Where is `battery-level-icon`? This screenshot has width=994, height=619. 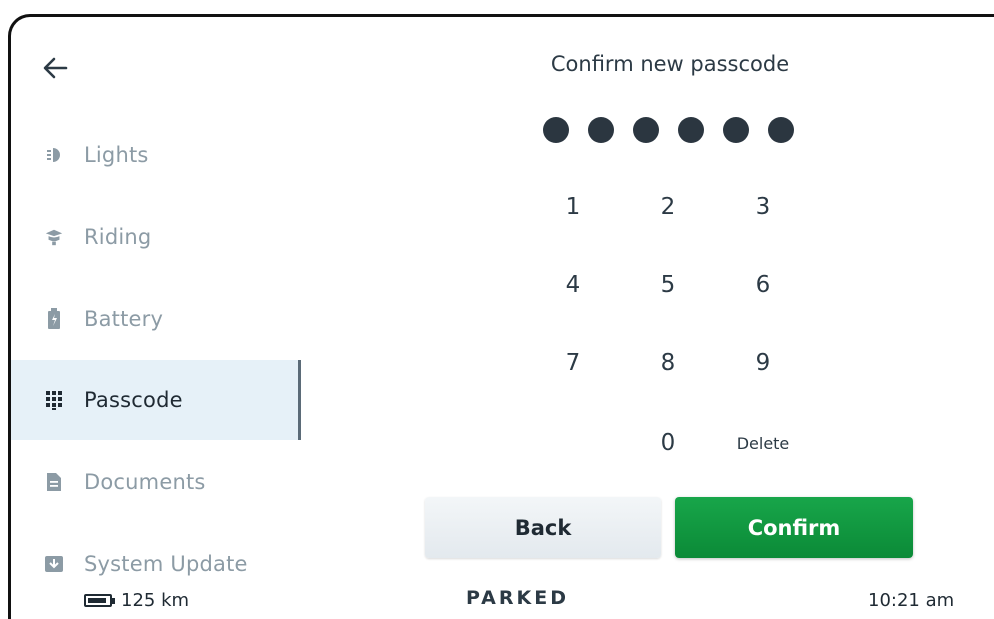
battery-level-icon is located at coordinates (98, 600).